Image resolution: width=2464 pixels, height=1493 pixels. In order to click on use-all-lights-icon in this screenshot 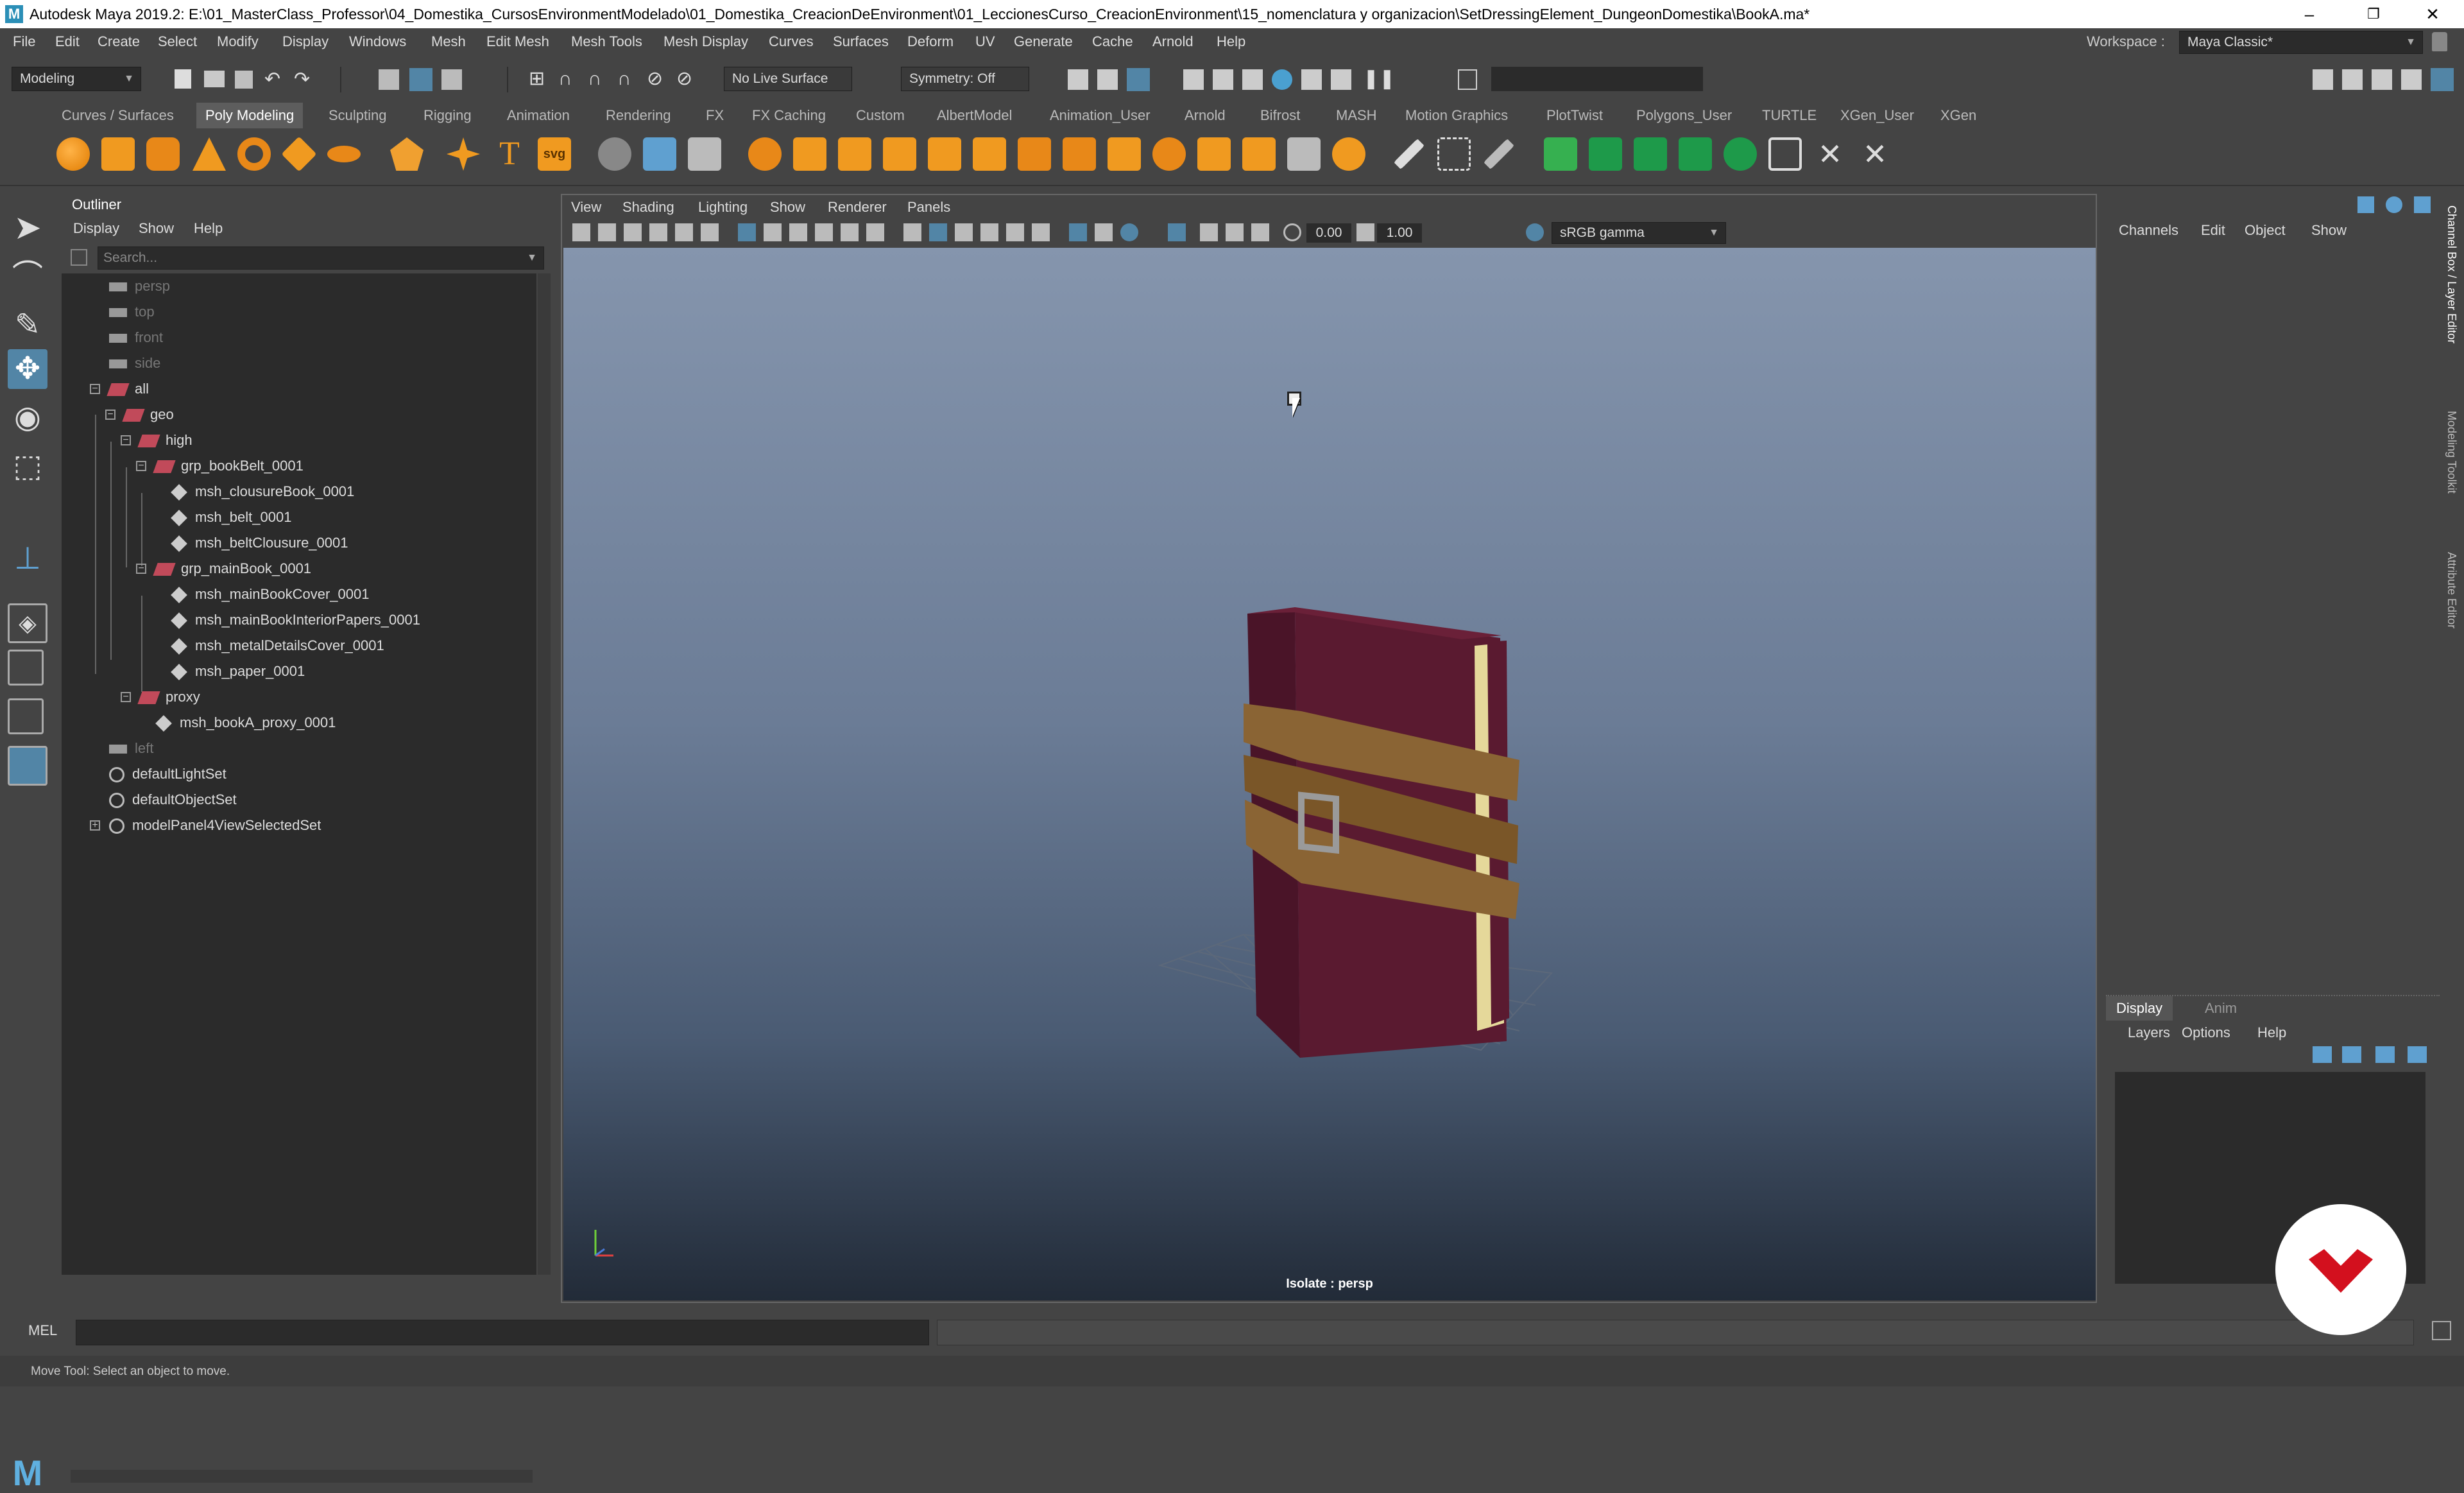, I will do `click(1041, 232)`.